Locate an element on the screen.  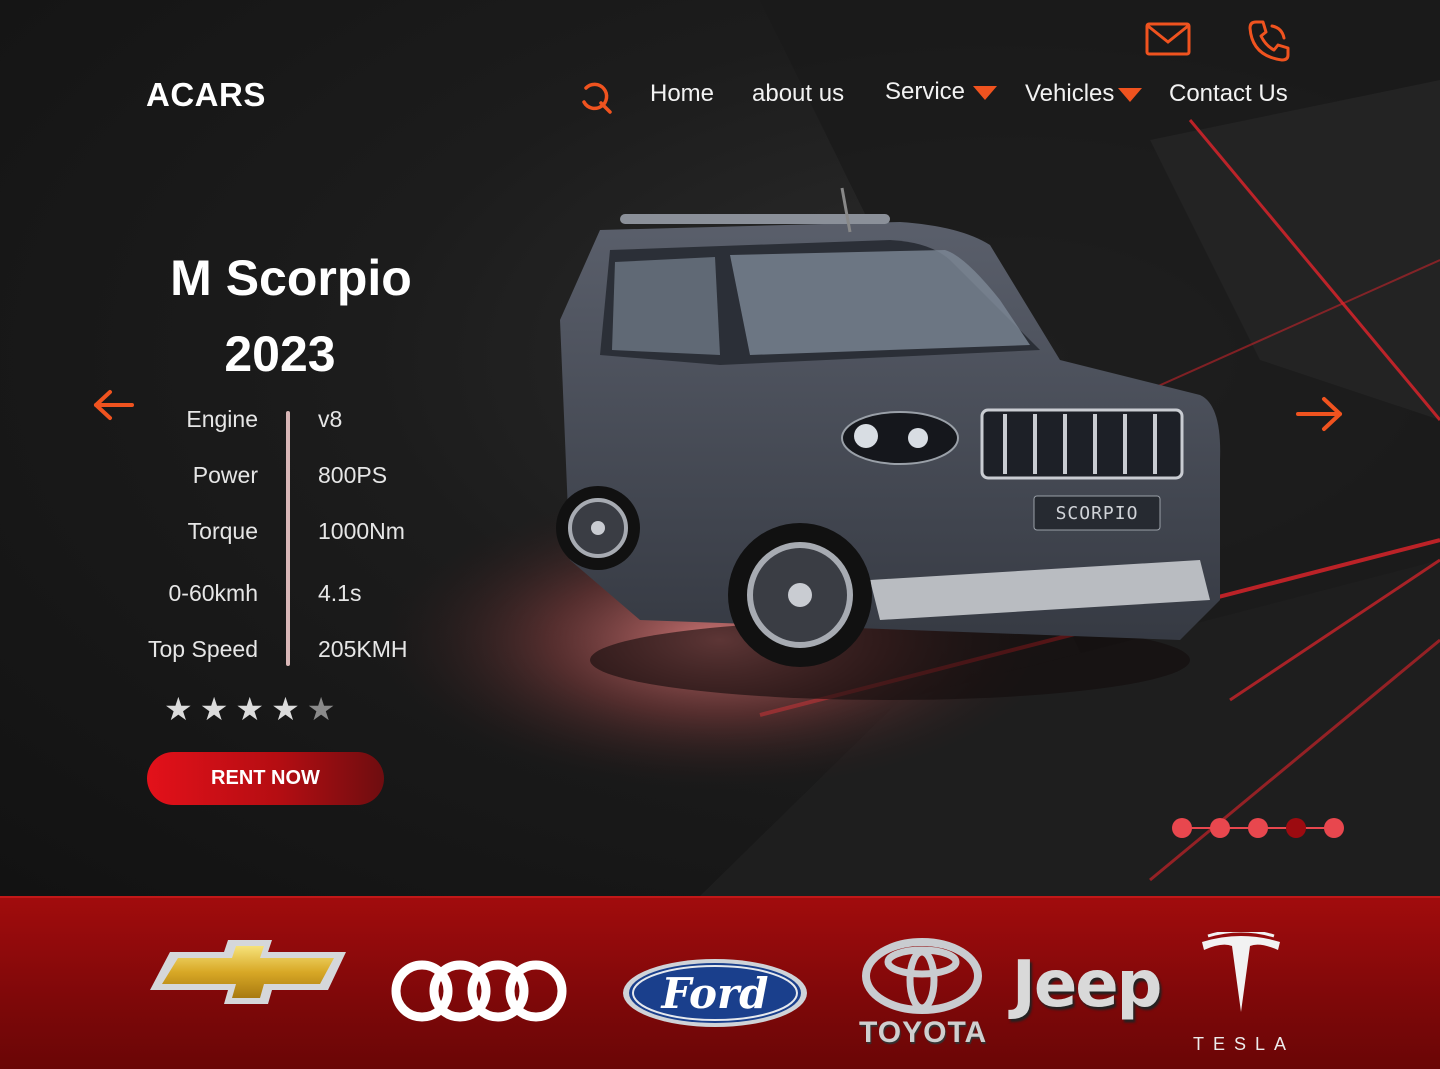
nav-vehicles: Vehicles is located at coordinates (1084, 94).